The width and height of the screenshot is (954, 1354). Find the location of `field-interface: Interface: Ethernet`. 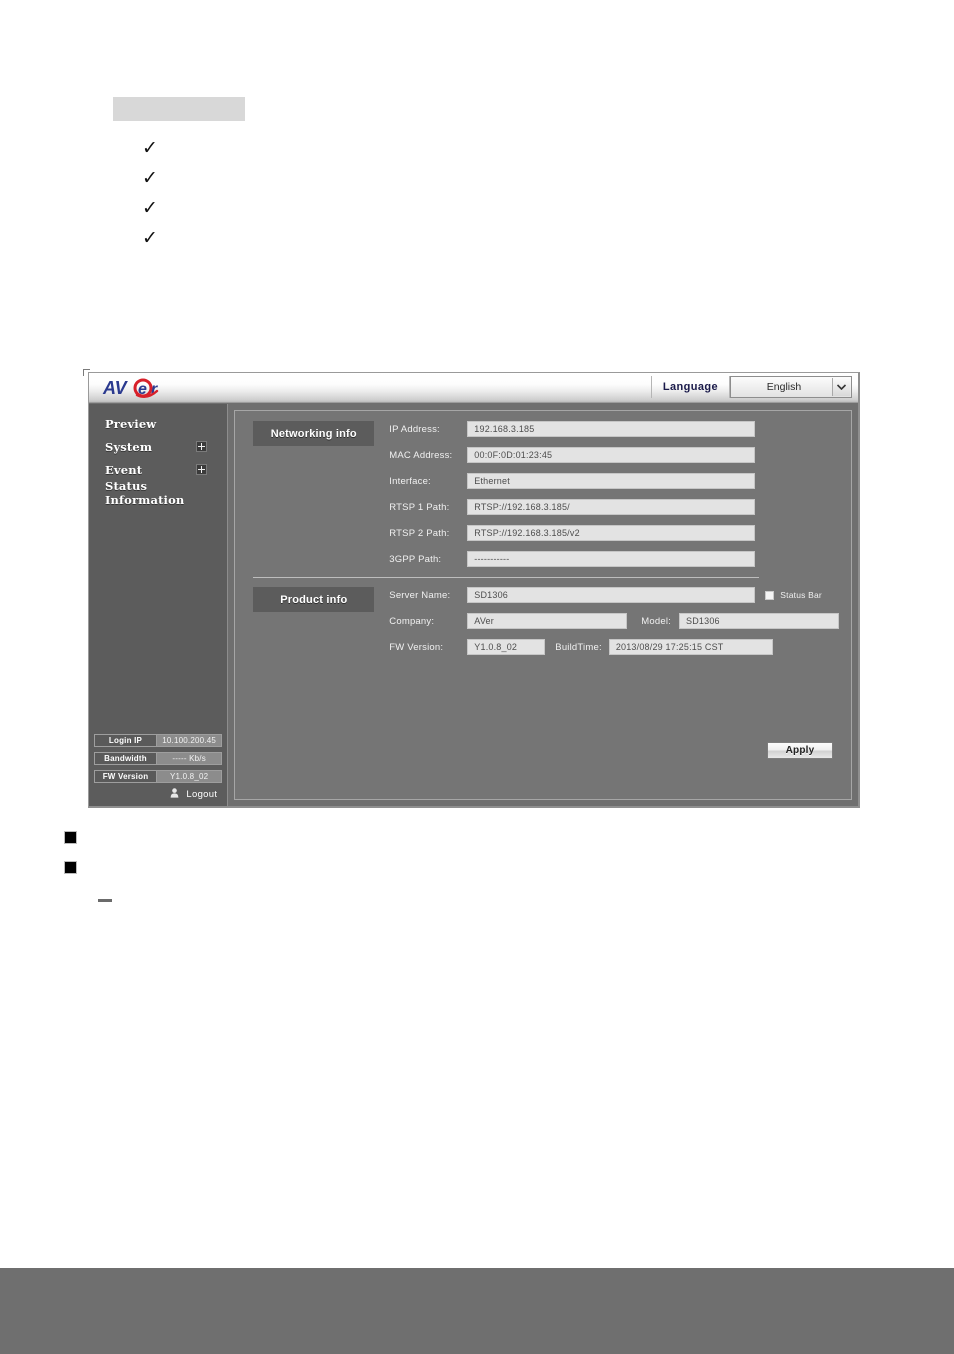

field-interface: Interface: Ethernet is located at coordinates (614, 481).